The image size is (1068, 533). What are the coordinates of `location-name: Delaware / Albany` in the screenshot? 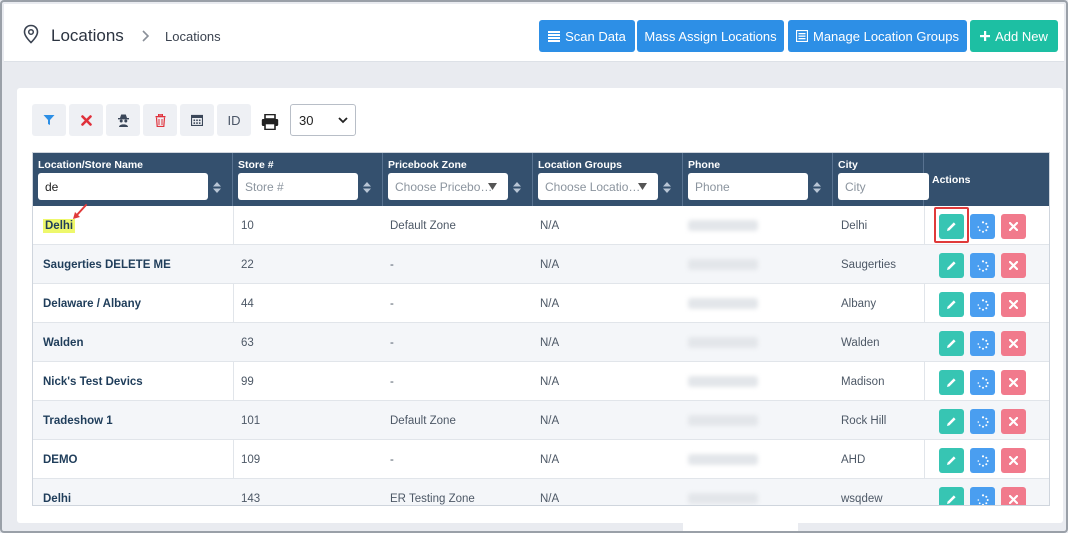 It's located at (92, 303).